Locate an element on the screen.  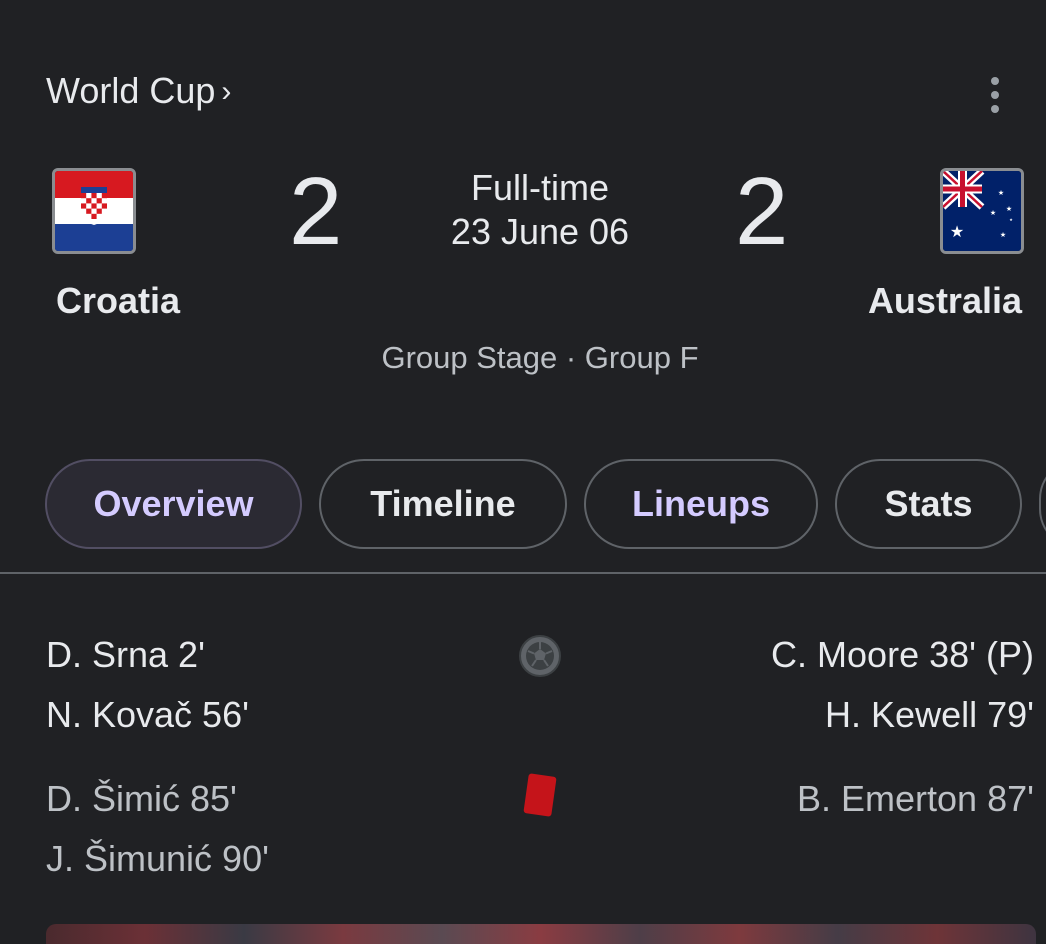
more-options-button is located at coordinates (995, 95).